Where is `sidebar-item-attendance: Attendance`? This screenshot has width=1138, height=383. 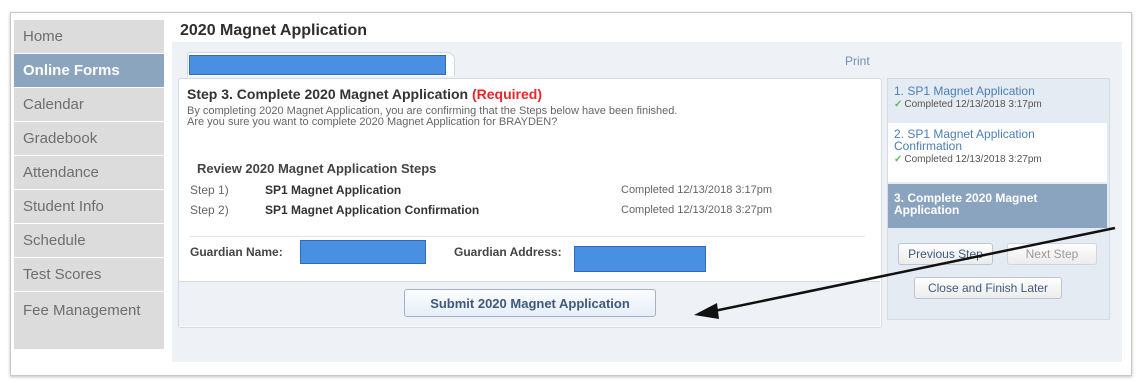 sidebar-item-attendance: Attendance is located at coordinates (89, 173).